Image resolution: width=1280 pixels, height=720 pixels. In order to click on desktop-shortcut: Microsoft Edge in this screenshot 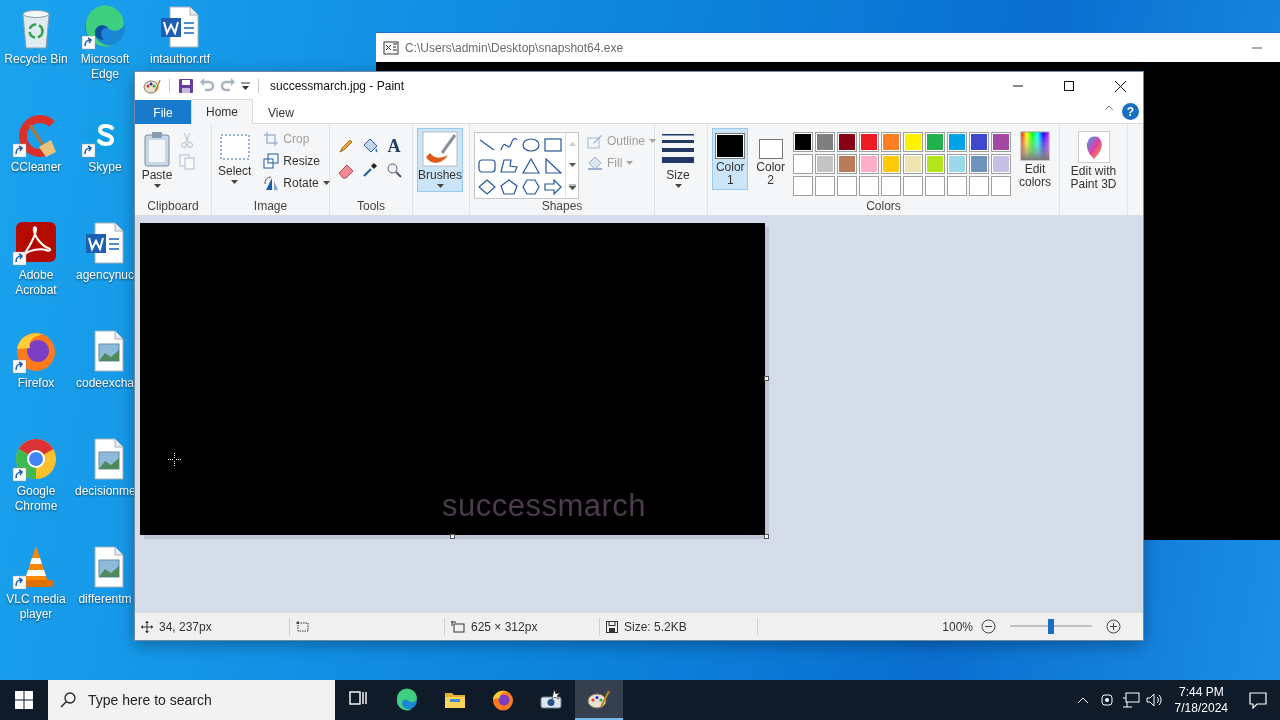, I will do `click(105, 42)`.